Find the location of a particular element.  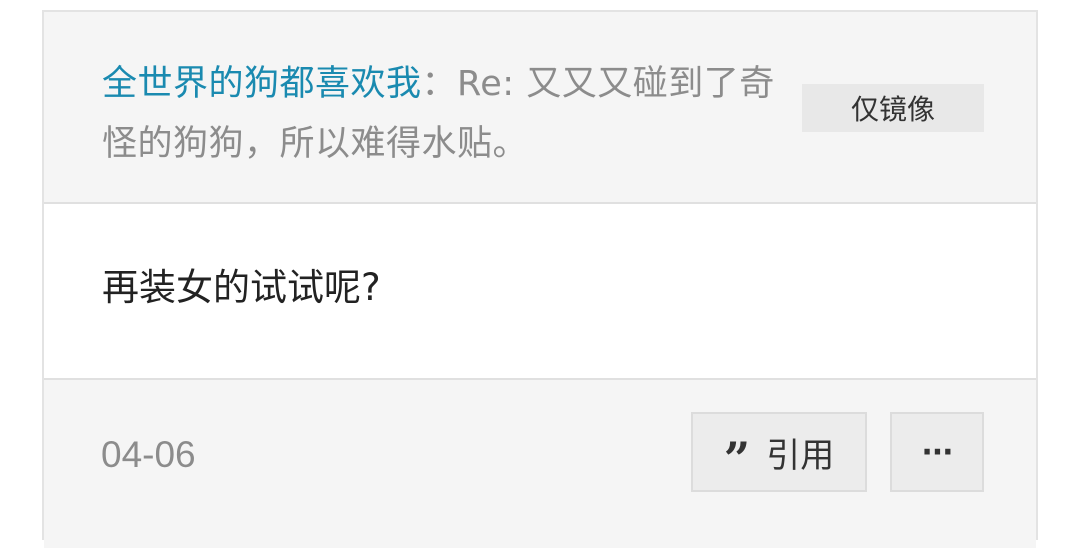

mirror-only-button: 仅镜像 is located at coordinates (893, 108).